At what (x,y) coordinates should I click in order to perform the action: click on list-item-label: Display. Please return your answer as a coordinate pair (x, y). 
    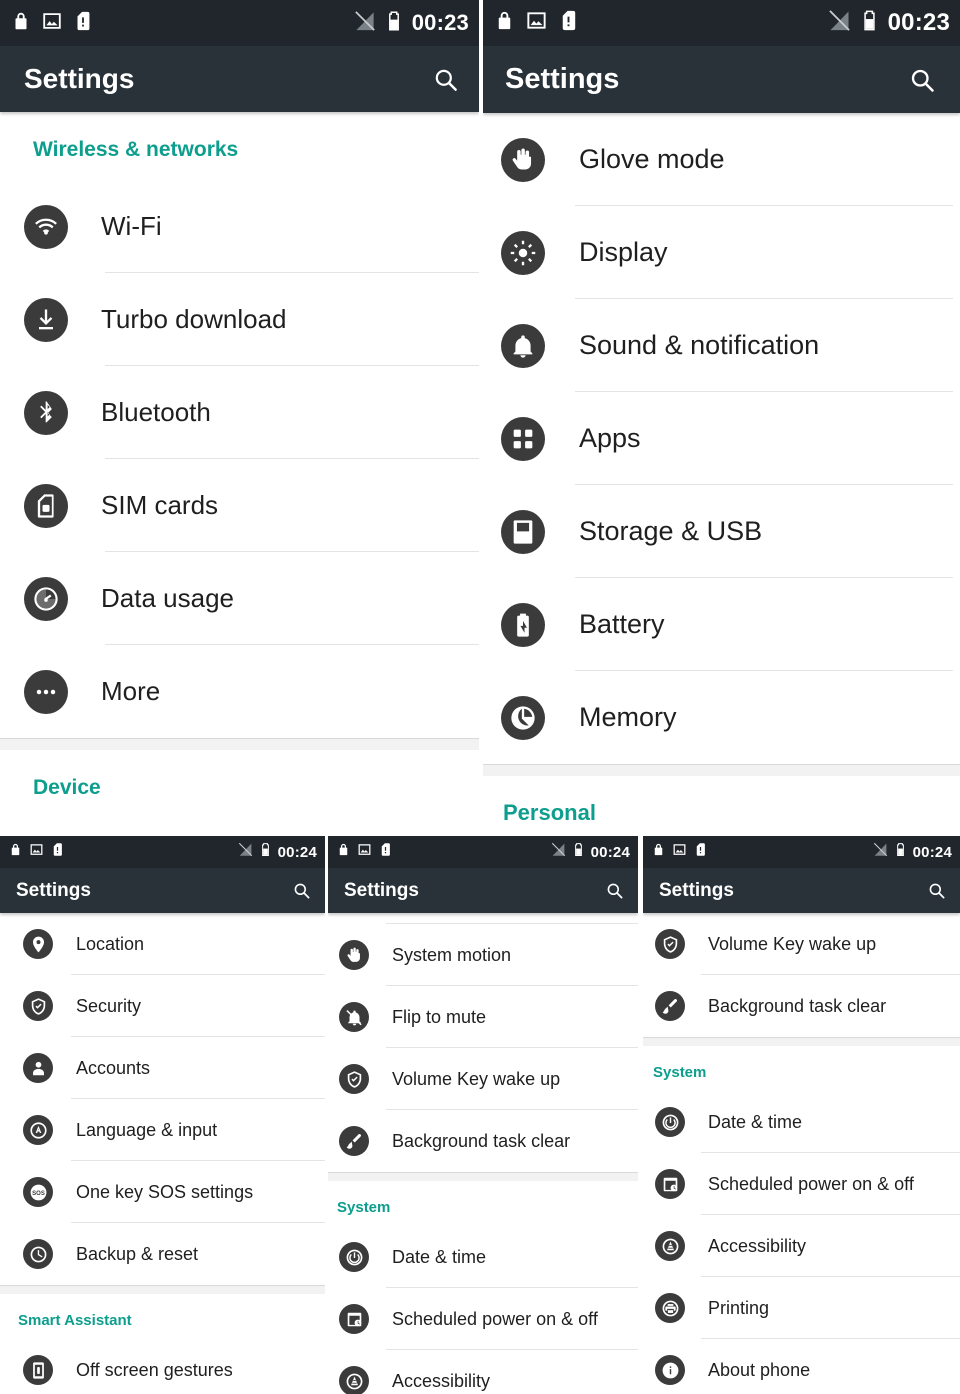
    Looking at the image, I should click on (623, 252).